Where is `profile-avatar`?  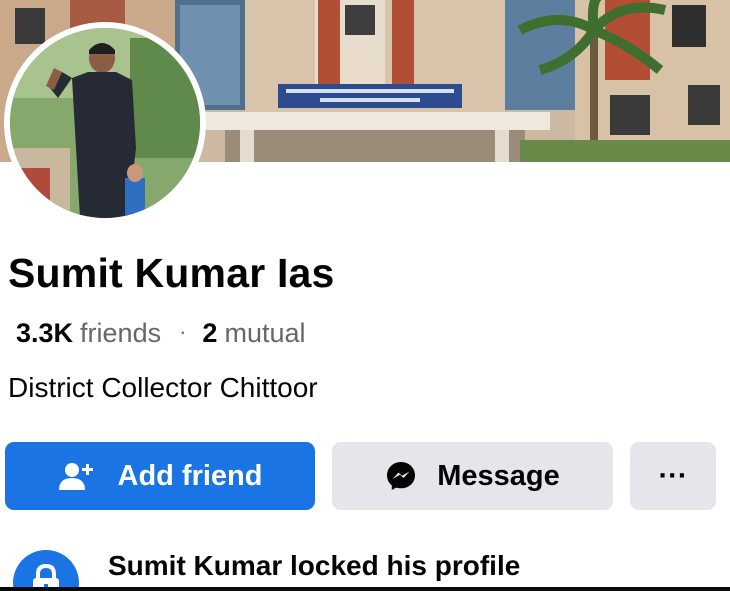
profile-avatar is located at coordinates (105, 123).